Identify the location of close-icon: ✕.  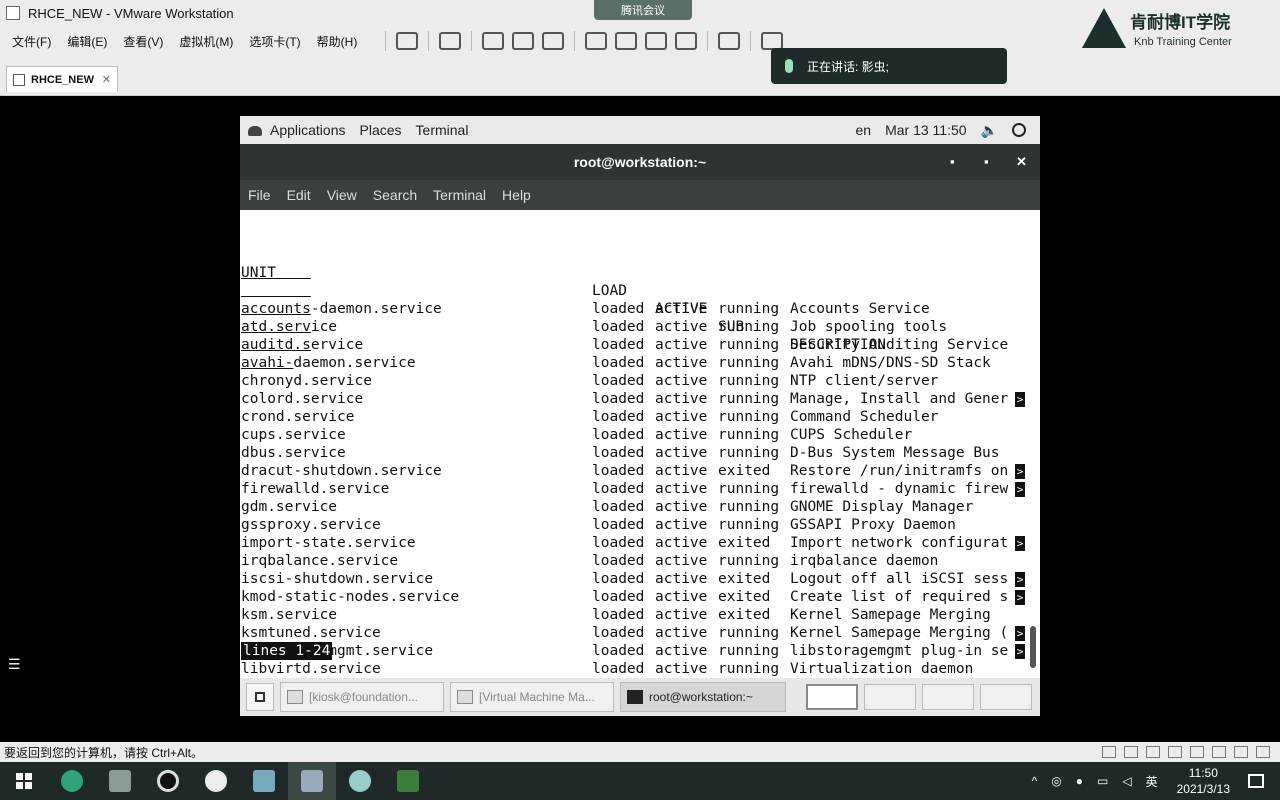
(1021, 162).